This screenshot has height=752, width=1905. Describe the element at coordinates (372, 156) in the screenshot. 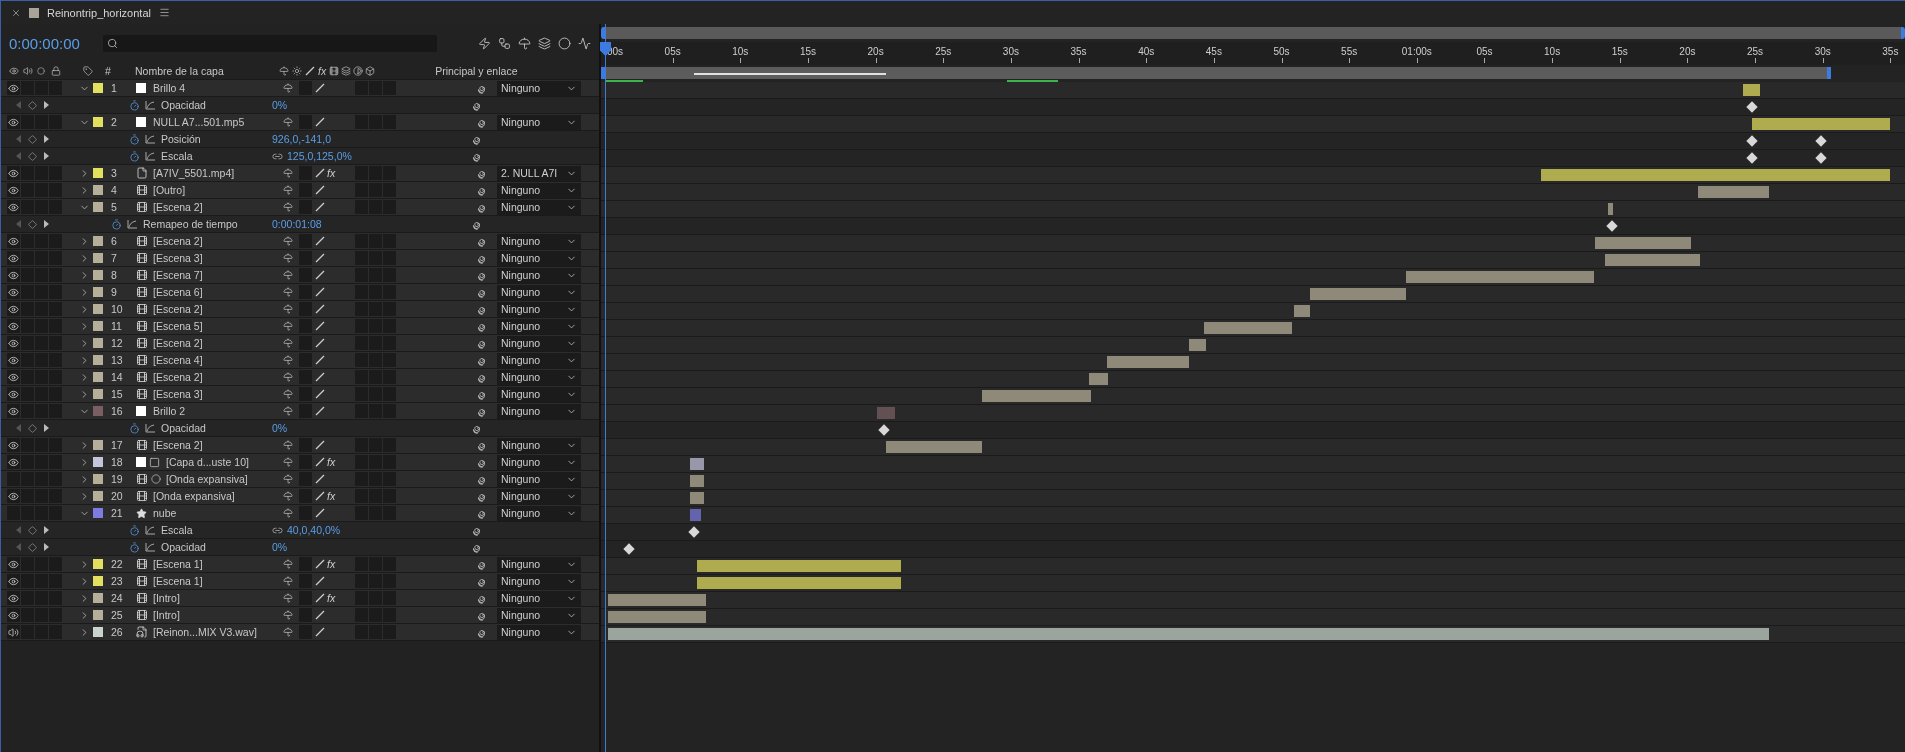

I see `property-value-field: 125,0,125,0%` at that location.